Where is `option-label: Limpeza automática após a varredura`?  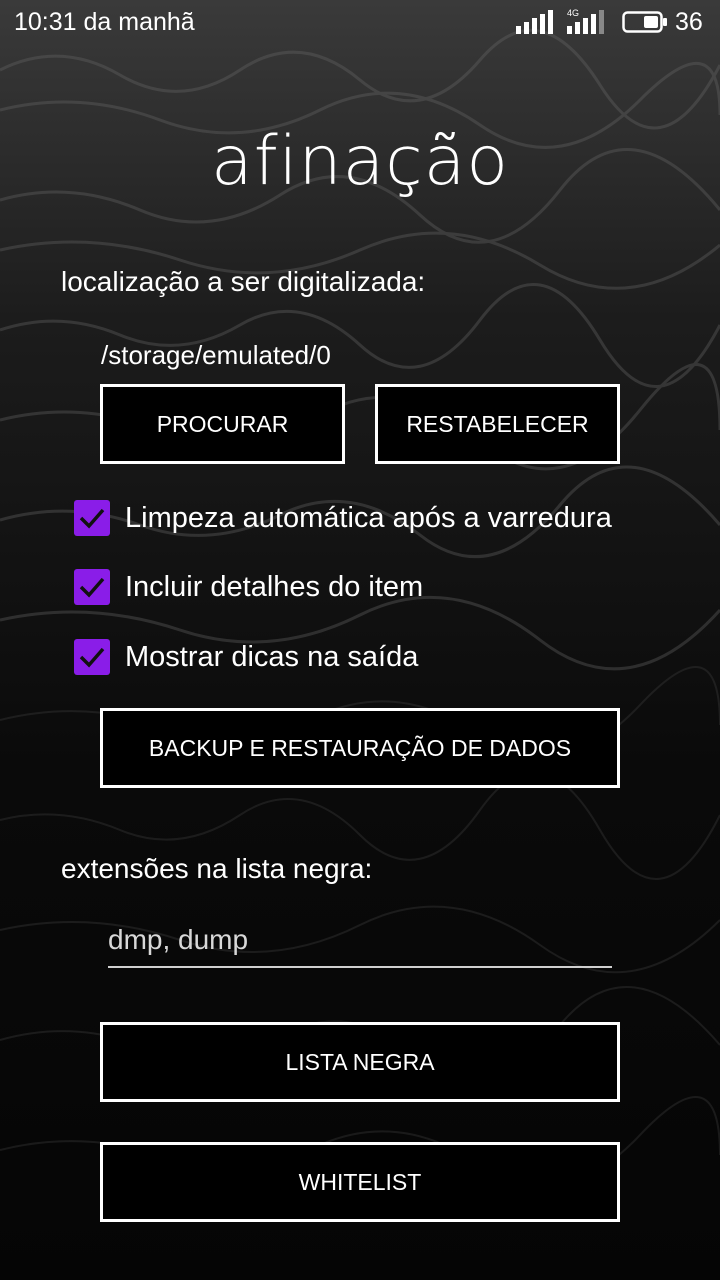
option-label: Limpeza automática após a varredura is located at coordinates (368, 517).